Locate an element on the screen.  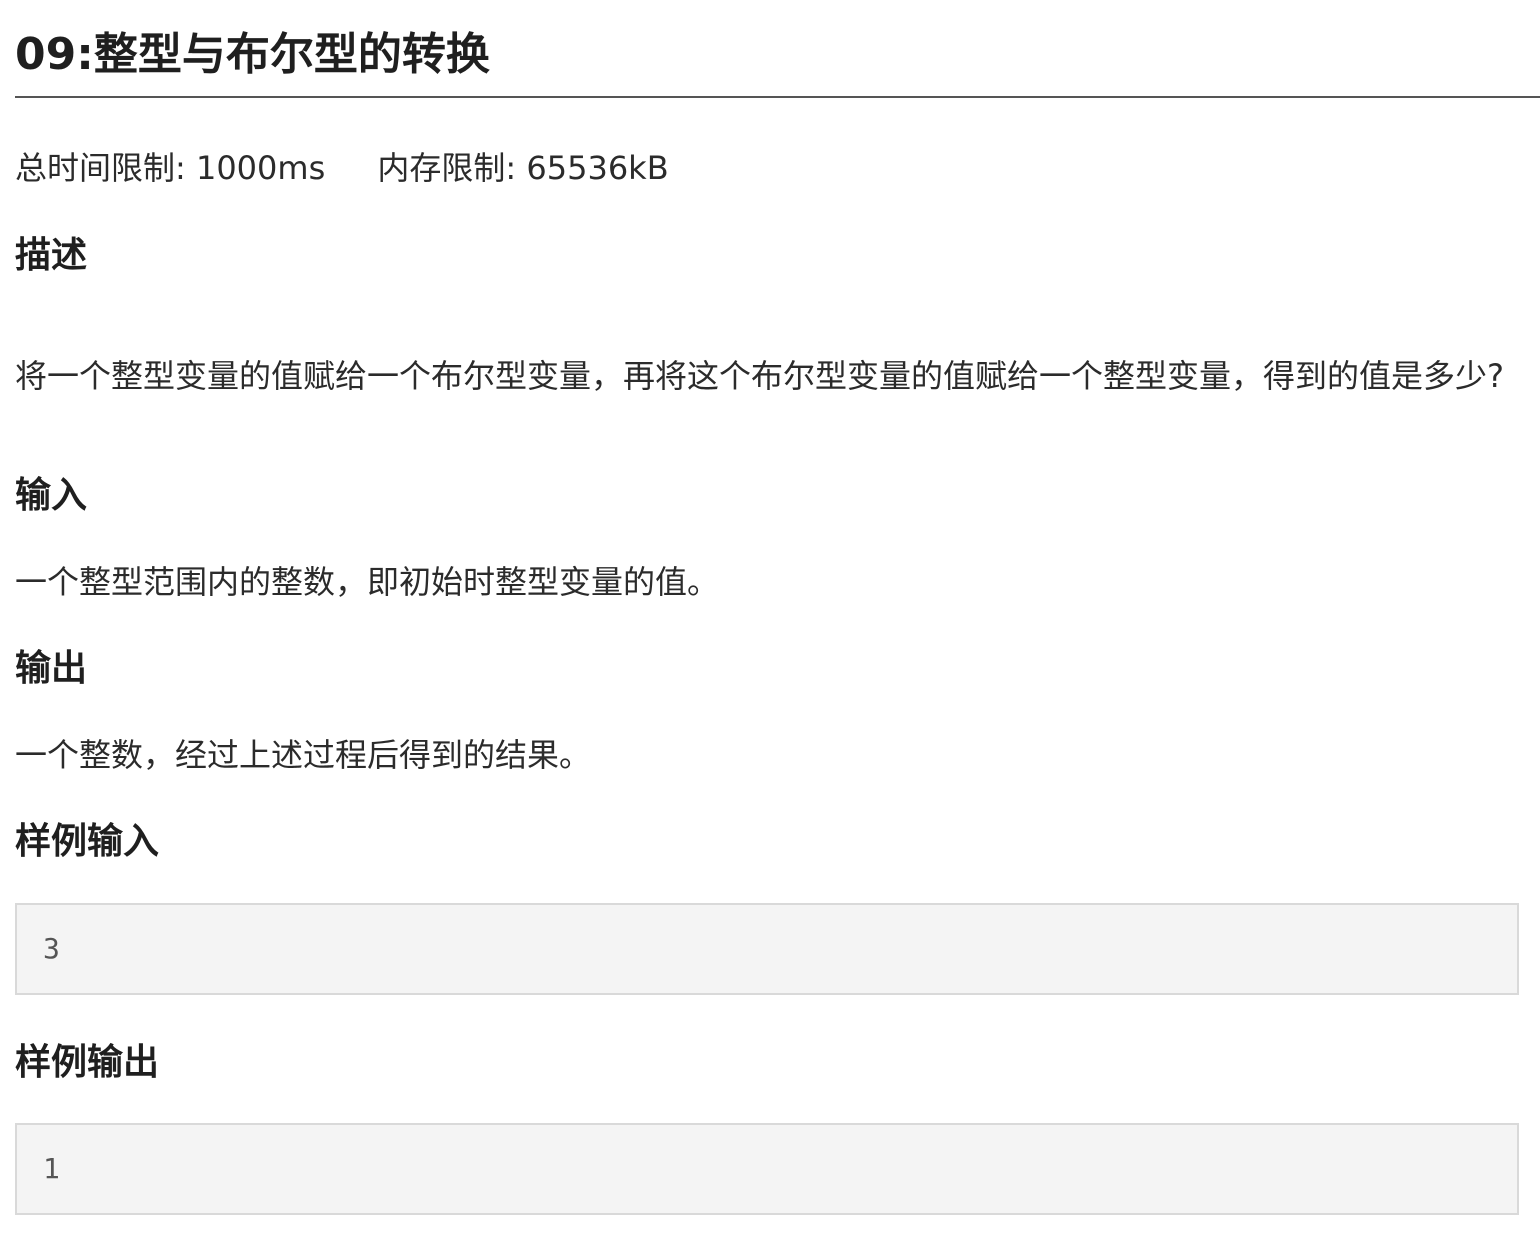
sample-output-heading: 样例输出 is located at coordinates (87, 1062).